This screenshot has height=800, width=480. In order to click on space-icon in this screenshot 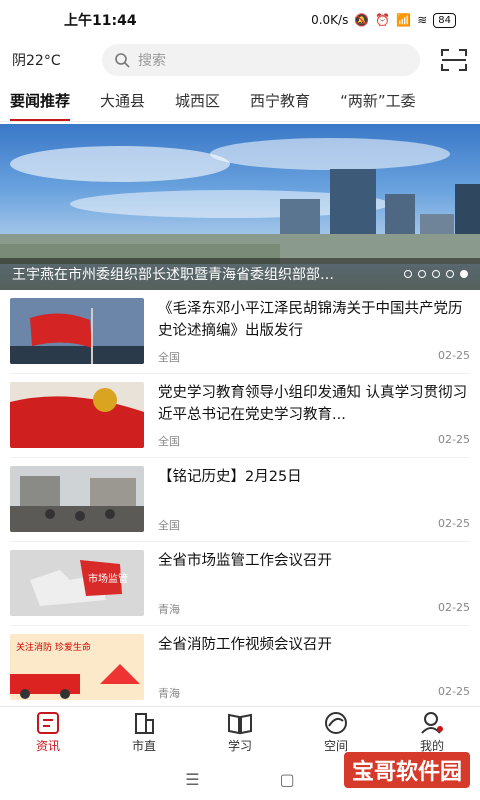, I will do `click(336, 723)`.